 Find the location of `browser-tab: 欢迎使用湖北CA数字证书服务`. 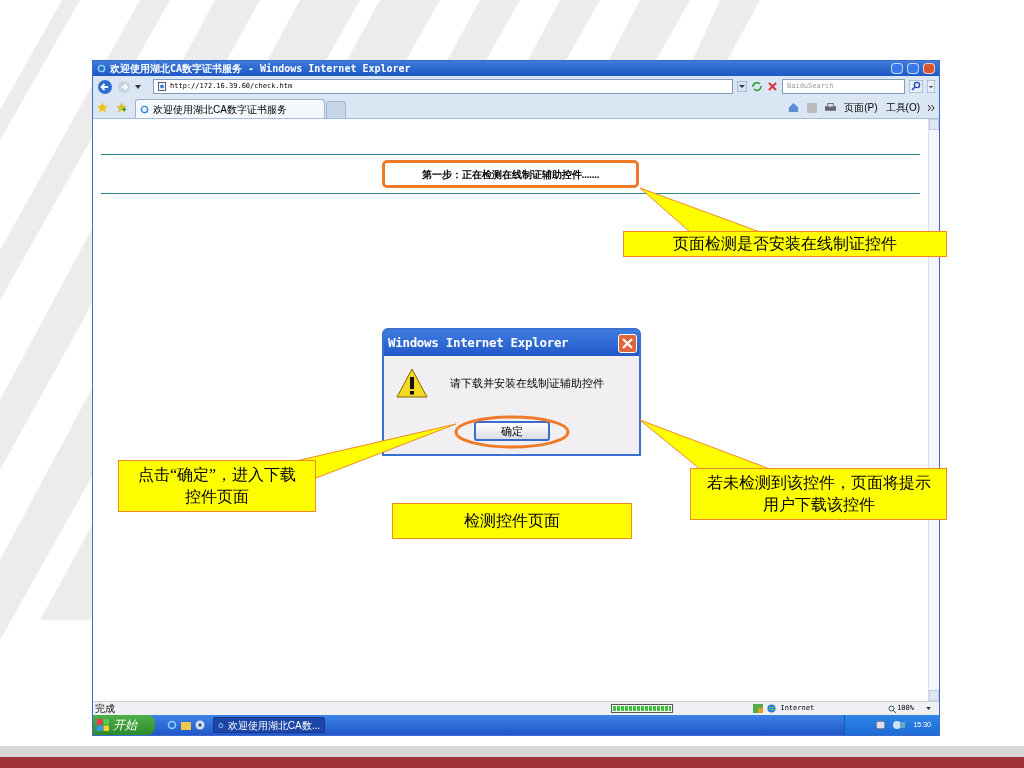

browser-tab: 欢迎使用湖北CA数字证书服务 is located at coordinates (230, 108).